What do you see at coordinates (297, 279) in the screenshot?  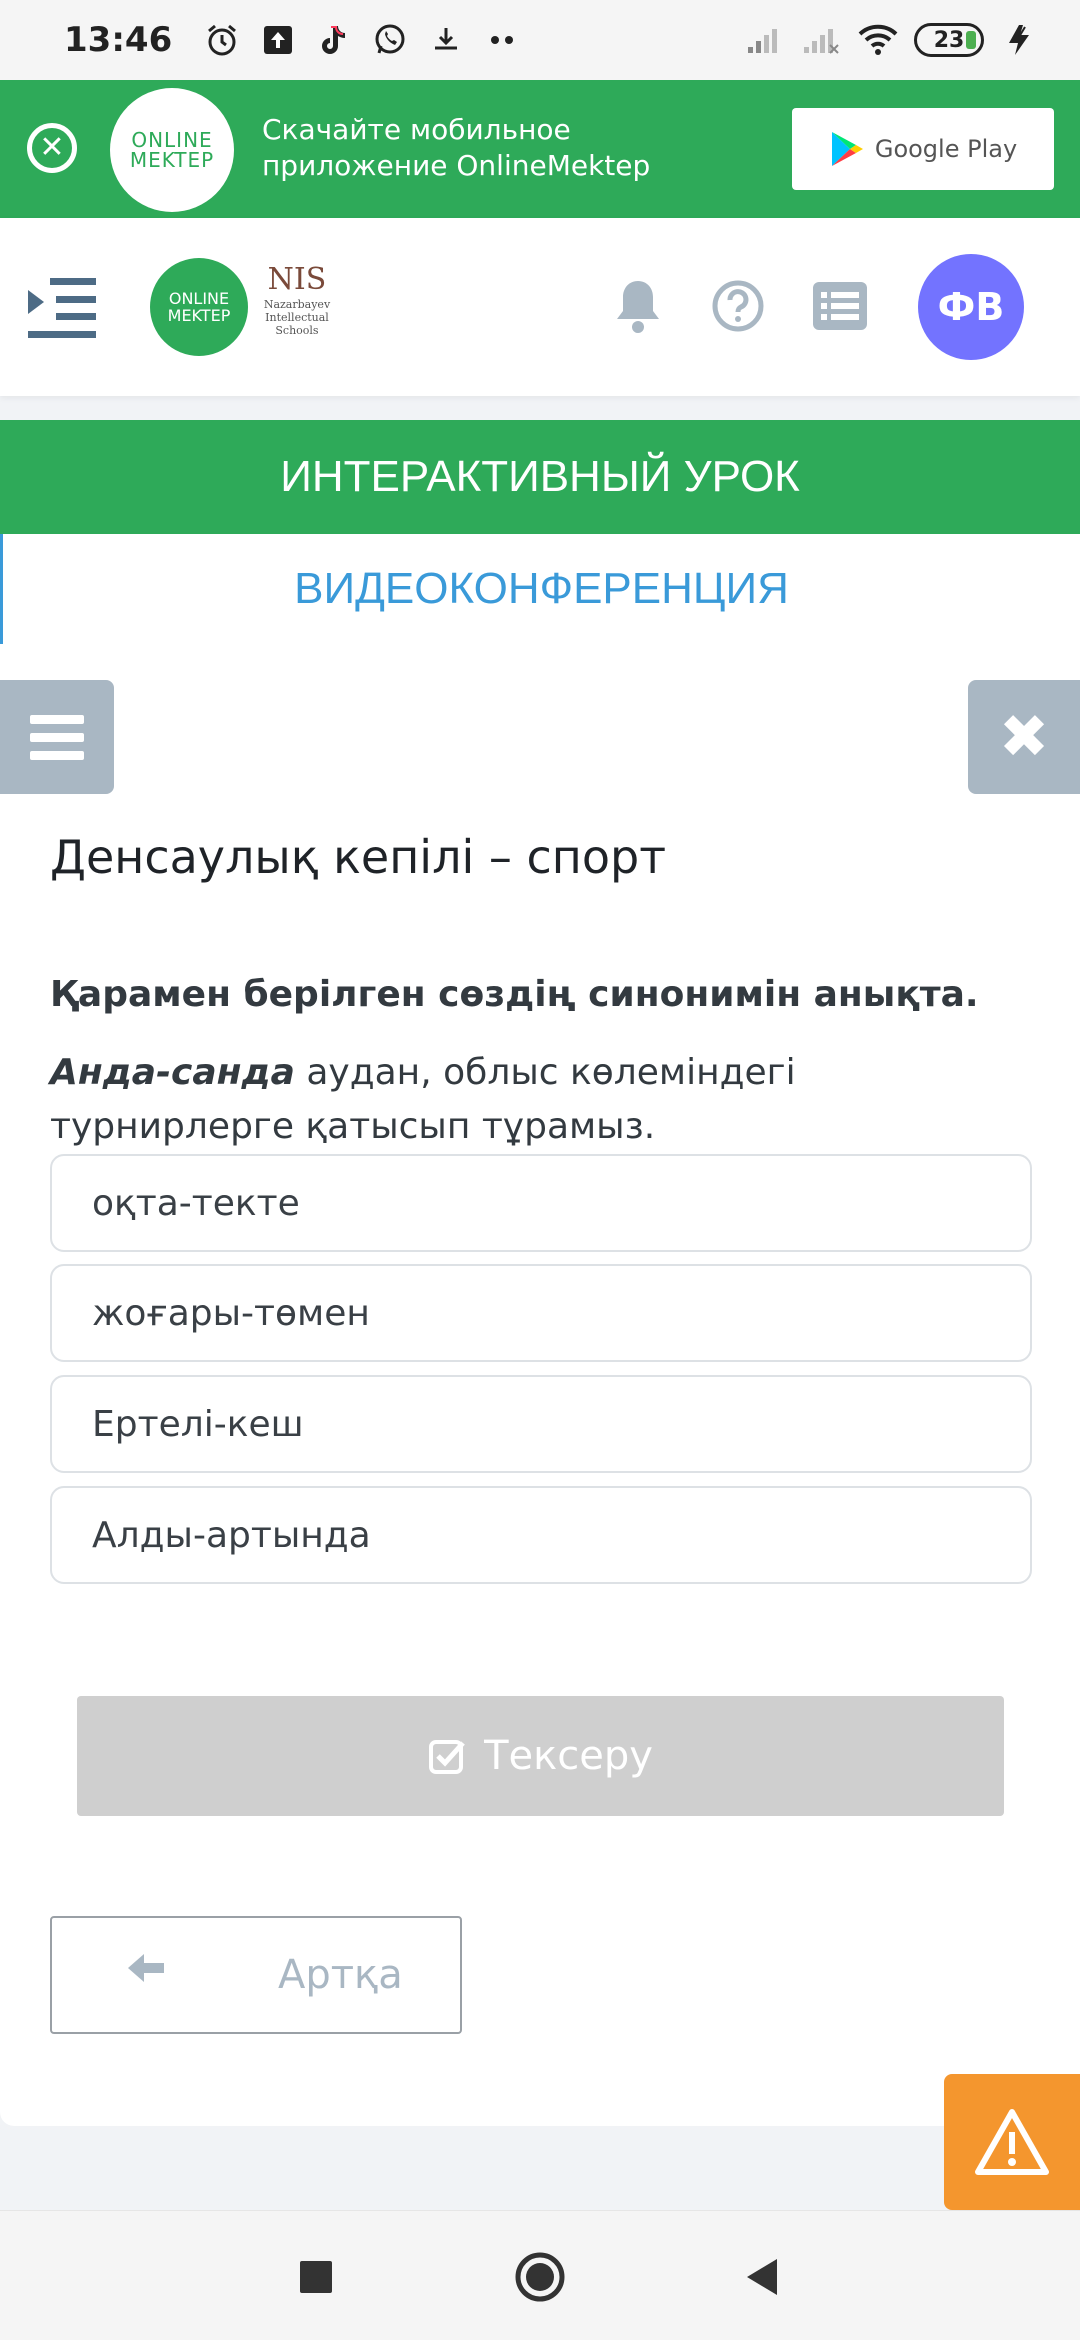 I see `nis-logo-title: NIS` at bounding box center [297, 279].